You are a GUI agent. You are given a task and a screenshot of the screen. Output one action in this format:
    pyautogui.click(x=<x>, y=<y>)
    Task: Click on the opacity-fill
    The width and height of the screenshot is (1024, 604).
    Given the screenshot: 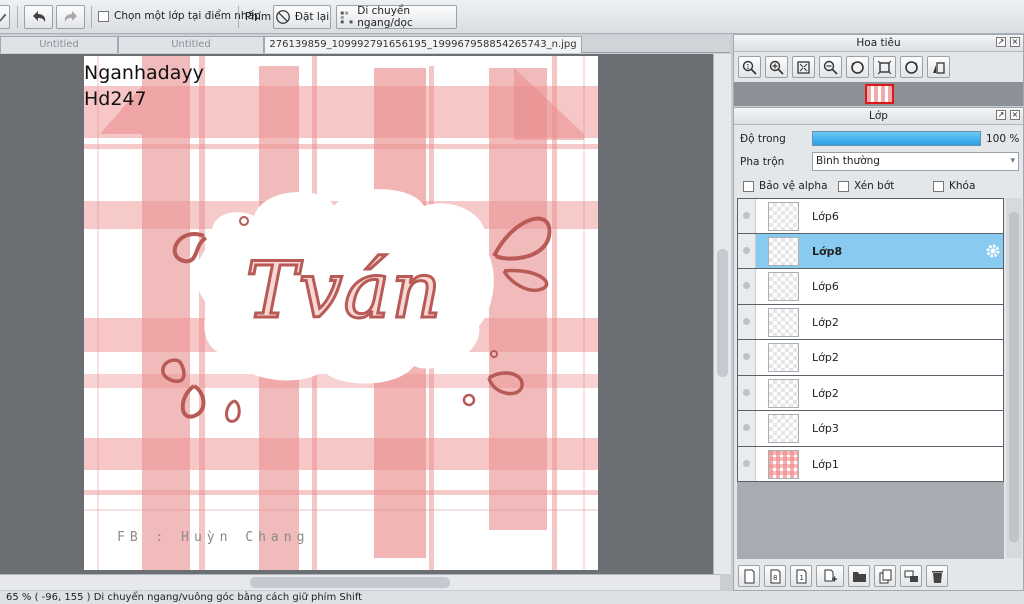 What is the action you would take?
    pyautogui.click(x=896, y=138)
    